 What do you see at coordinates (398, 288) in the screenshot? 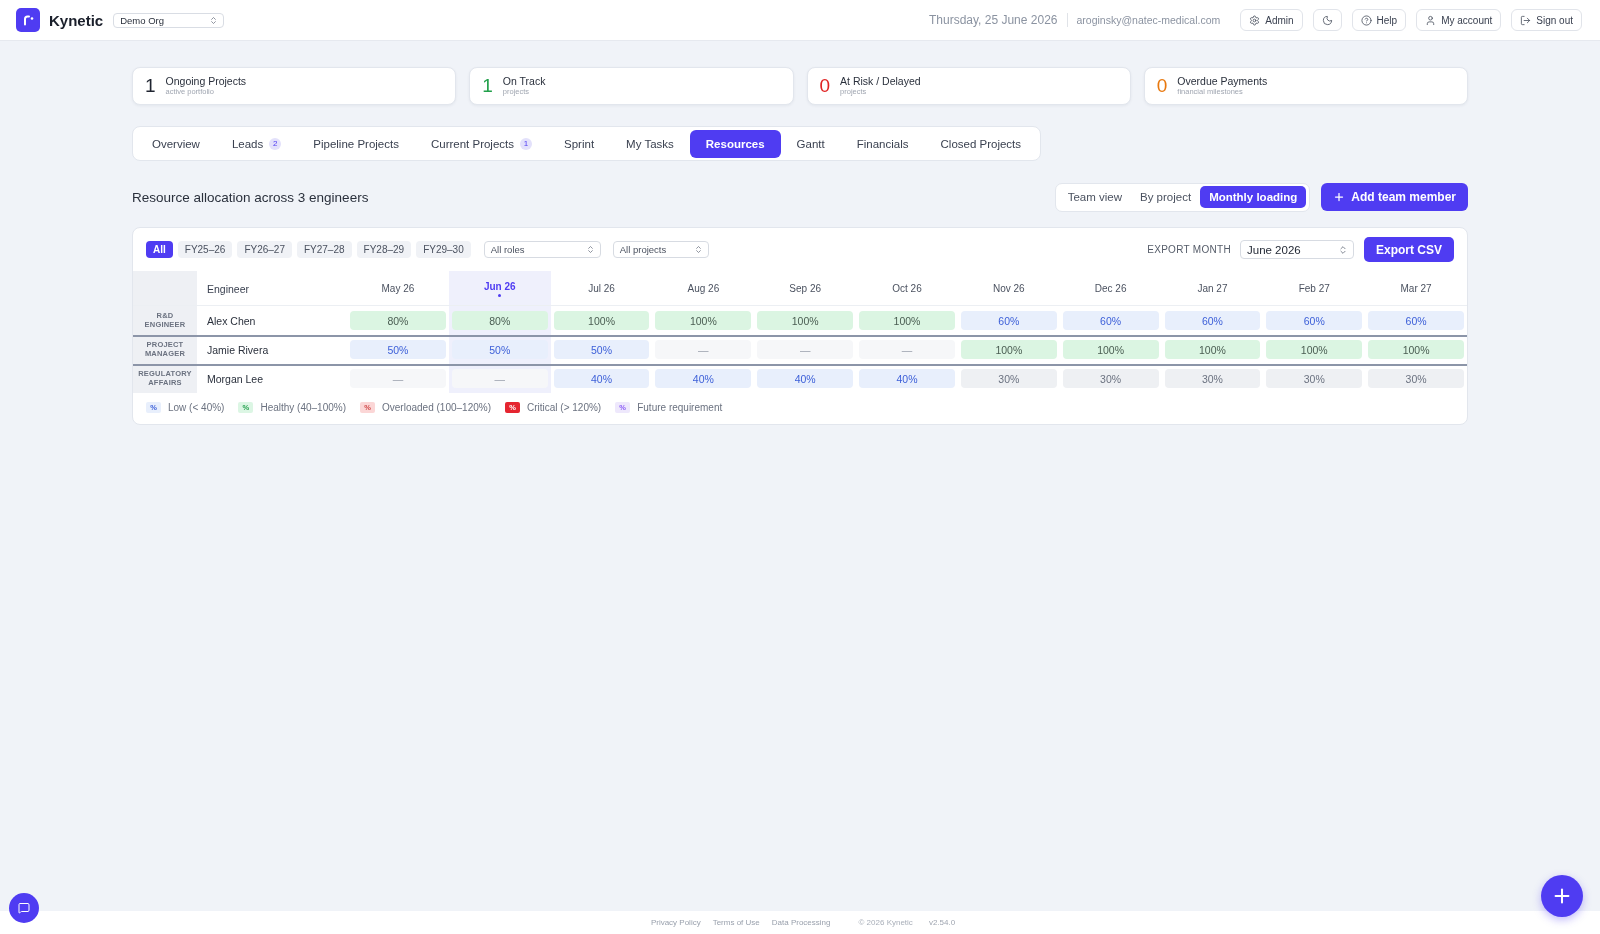
I see `month-heading: May 26` at bounding box center [398, 288].